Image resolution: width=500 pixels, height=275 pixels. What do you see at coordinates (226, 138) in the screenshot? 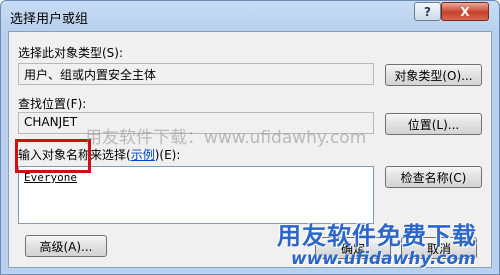
I see `watermark-center: 用友软件下载：www.ufidawhy.com` at bounding box center [226, 138].